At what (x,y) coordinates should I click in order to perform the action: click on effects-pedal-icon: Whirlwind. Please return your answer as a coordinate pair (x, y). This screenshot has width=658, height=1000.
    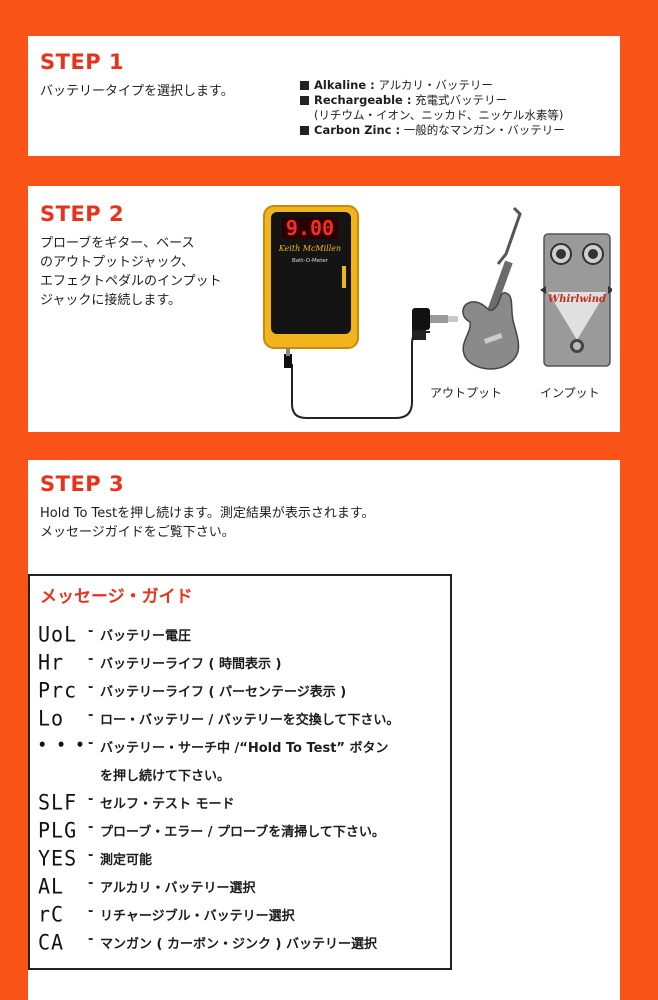
    Looking at the image, I should click on (576, 300).